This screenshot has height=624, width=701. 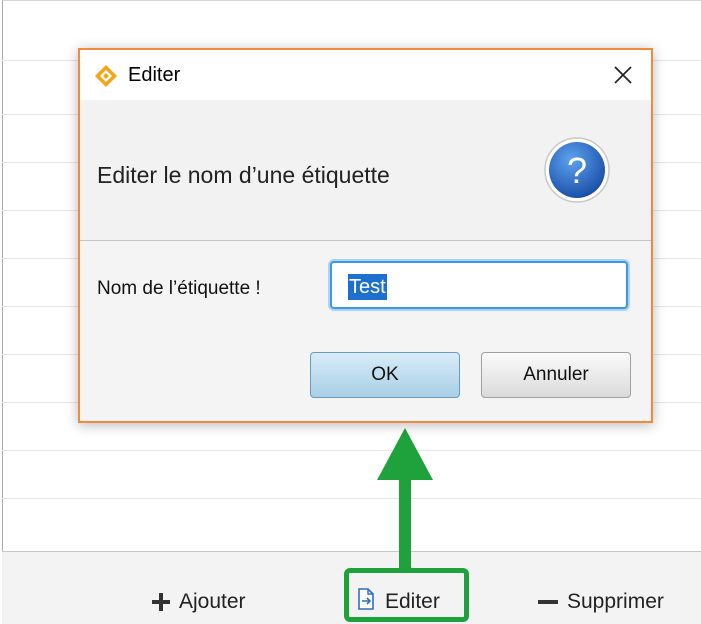 I want to click on dialog-titlebar: Editer, so click(x=365, y=75).